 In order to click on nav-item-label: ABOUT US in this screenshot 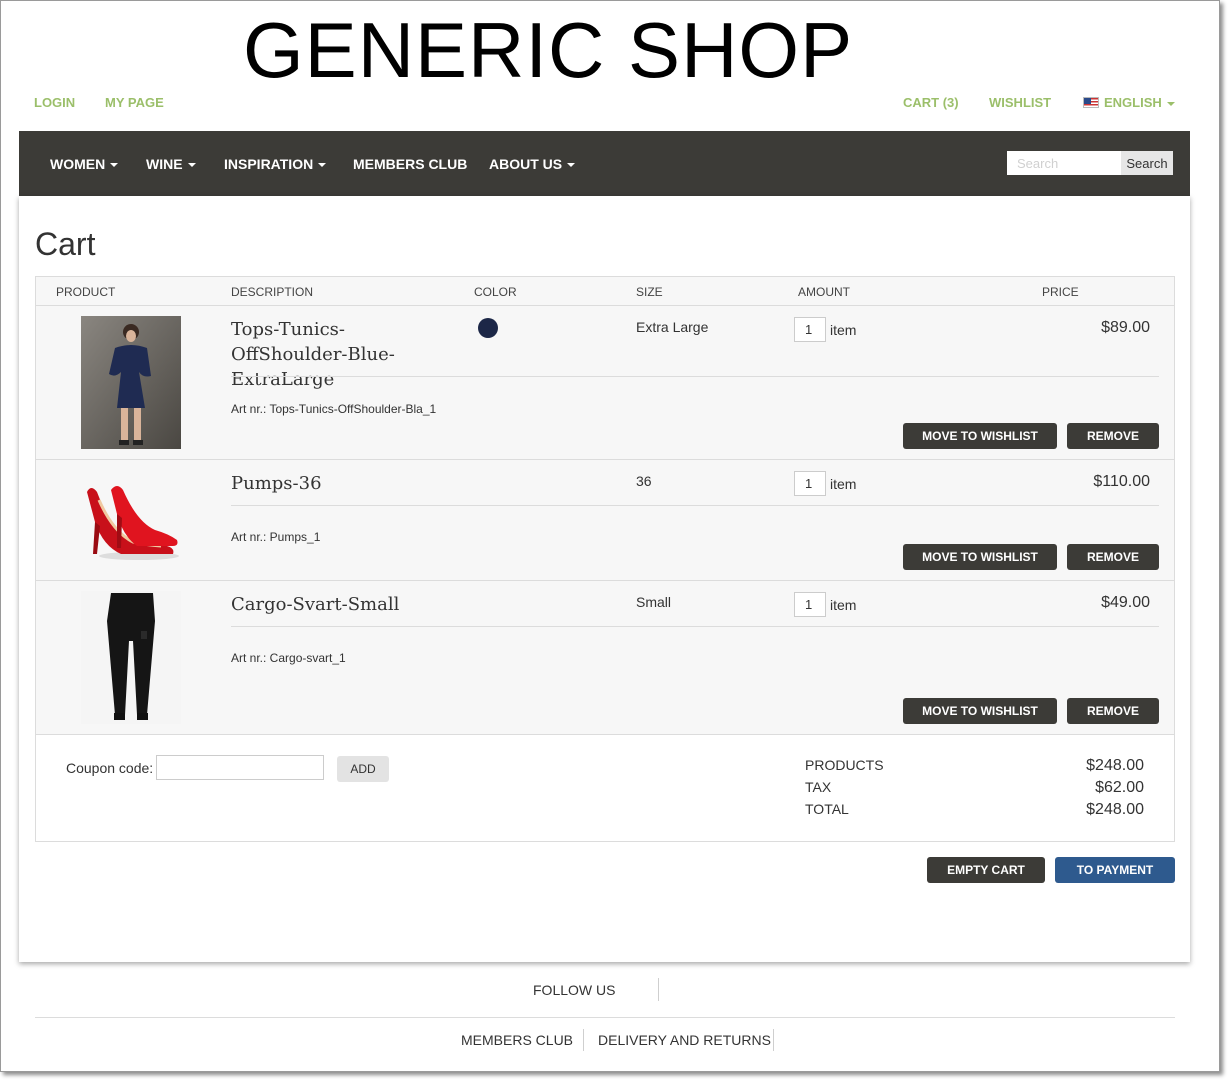, I will do `click(526, 164)`.